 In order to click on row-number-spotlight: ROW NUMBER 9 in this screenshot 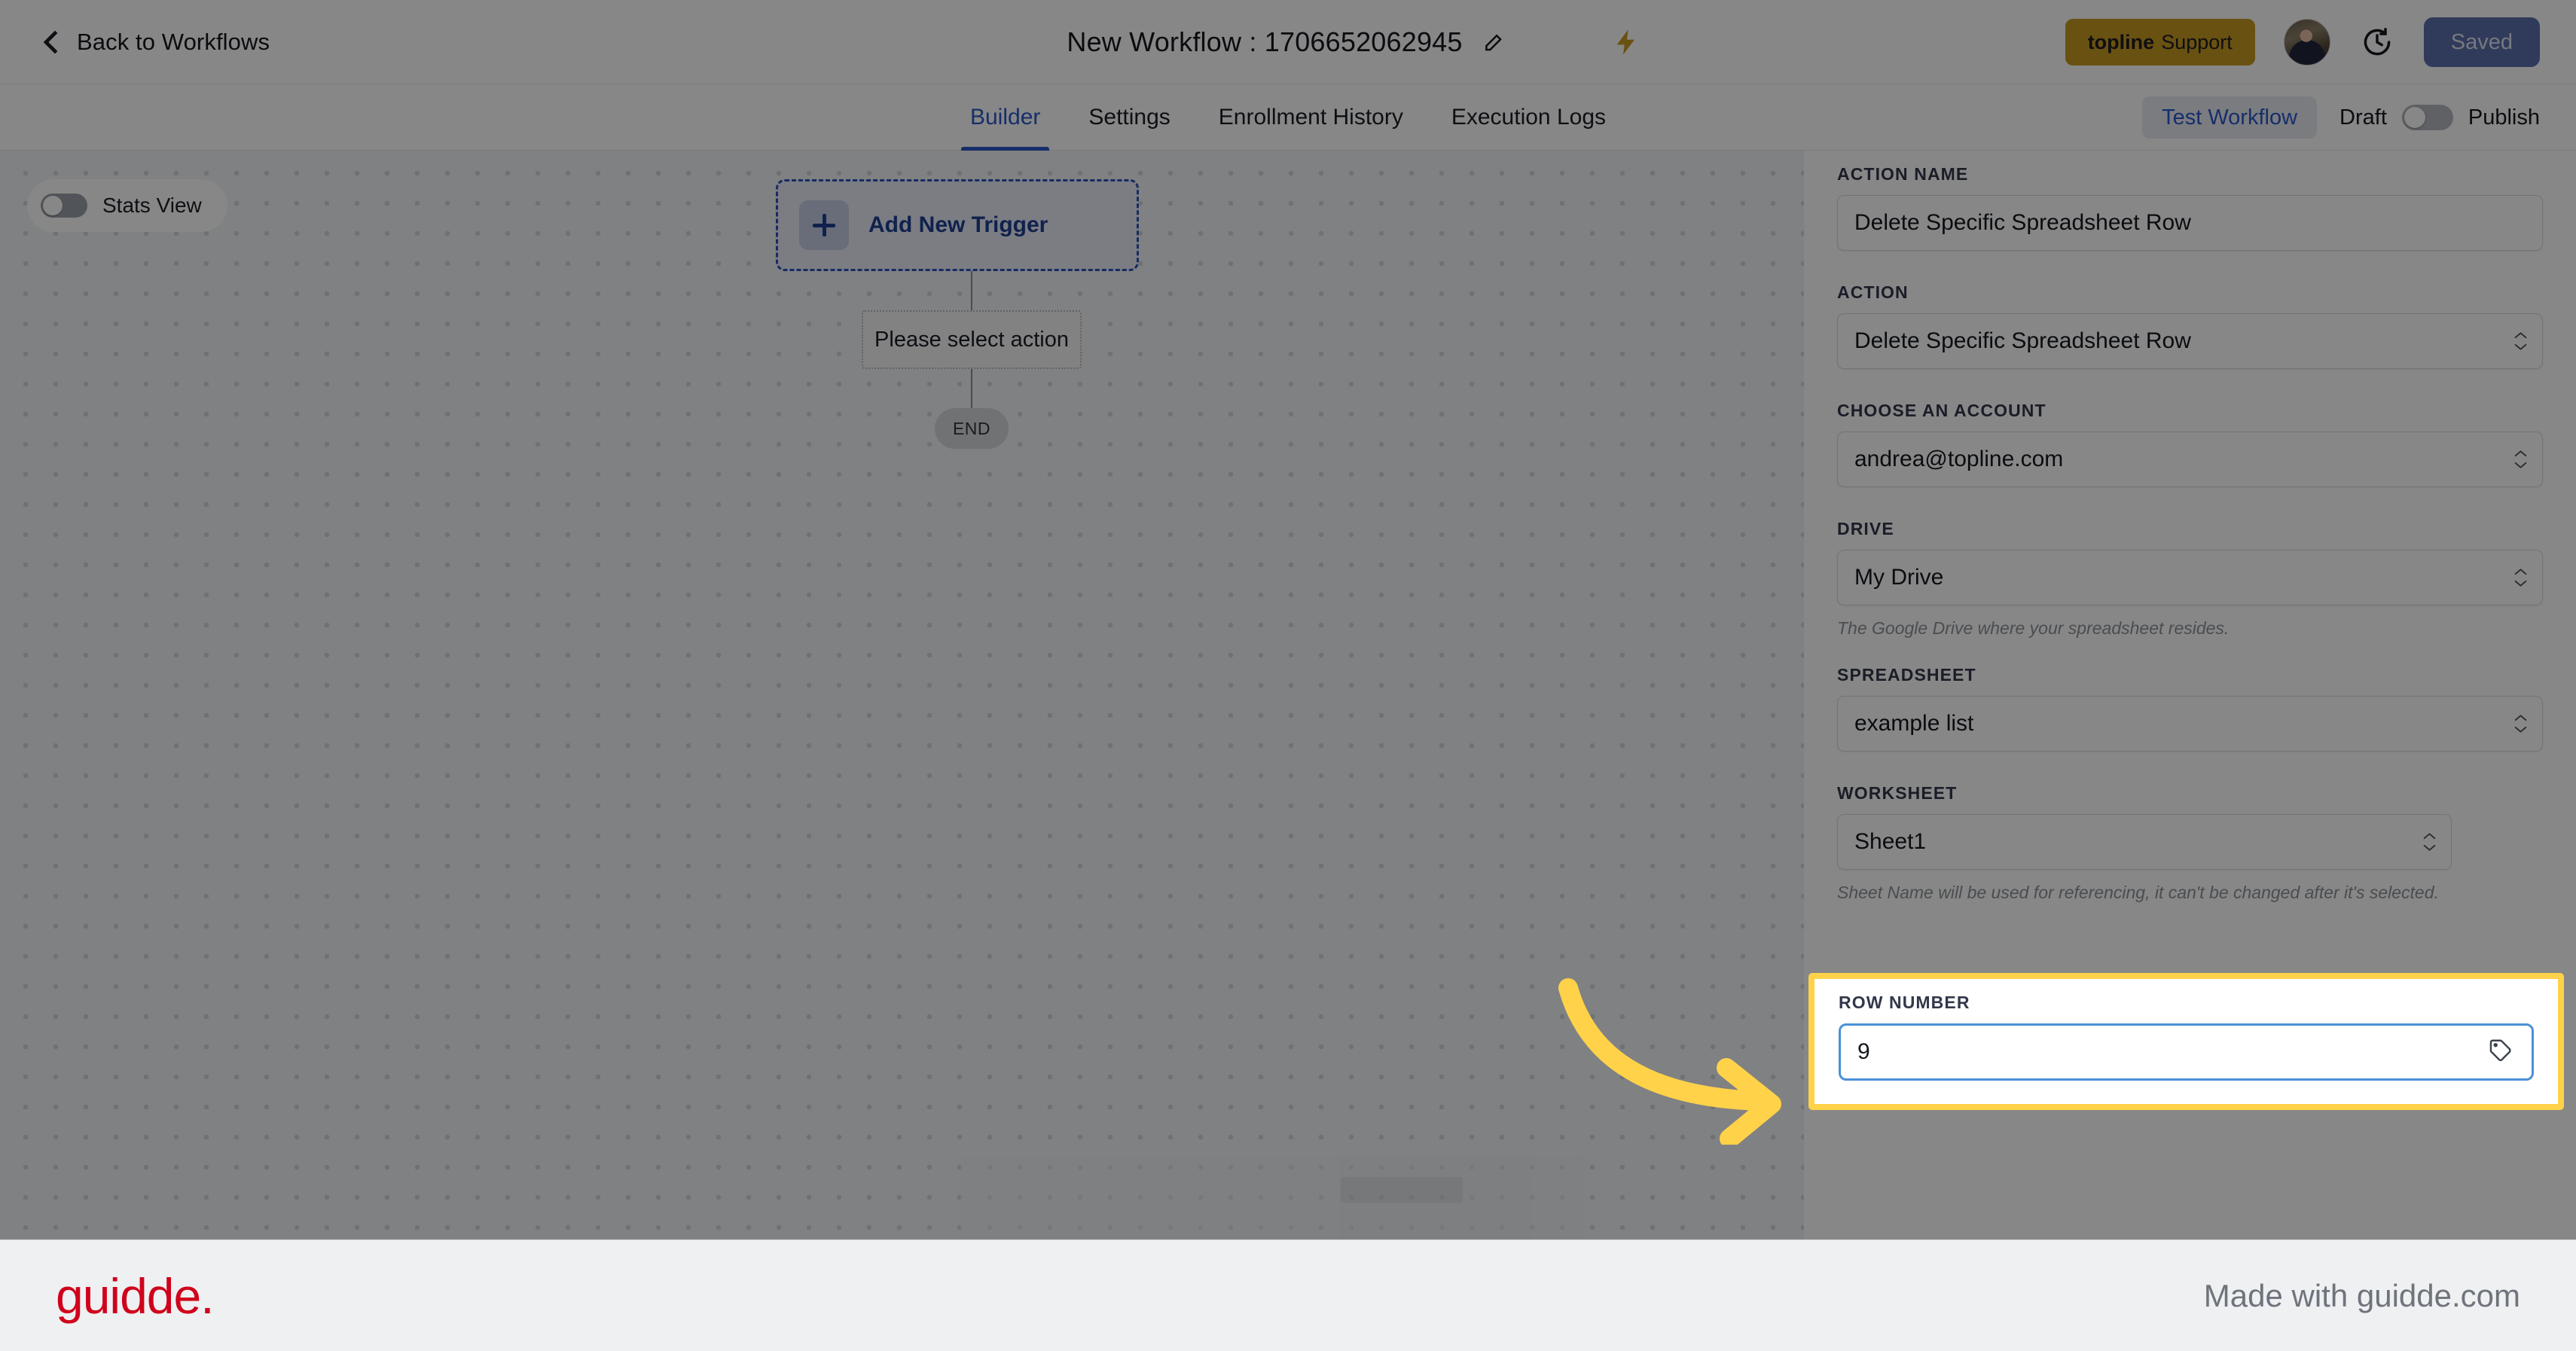, I will do `click(2186, 1041)`.